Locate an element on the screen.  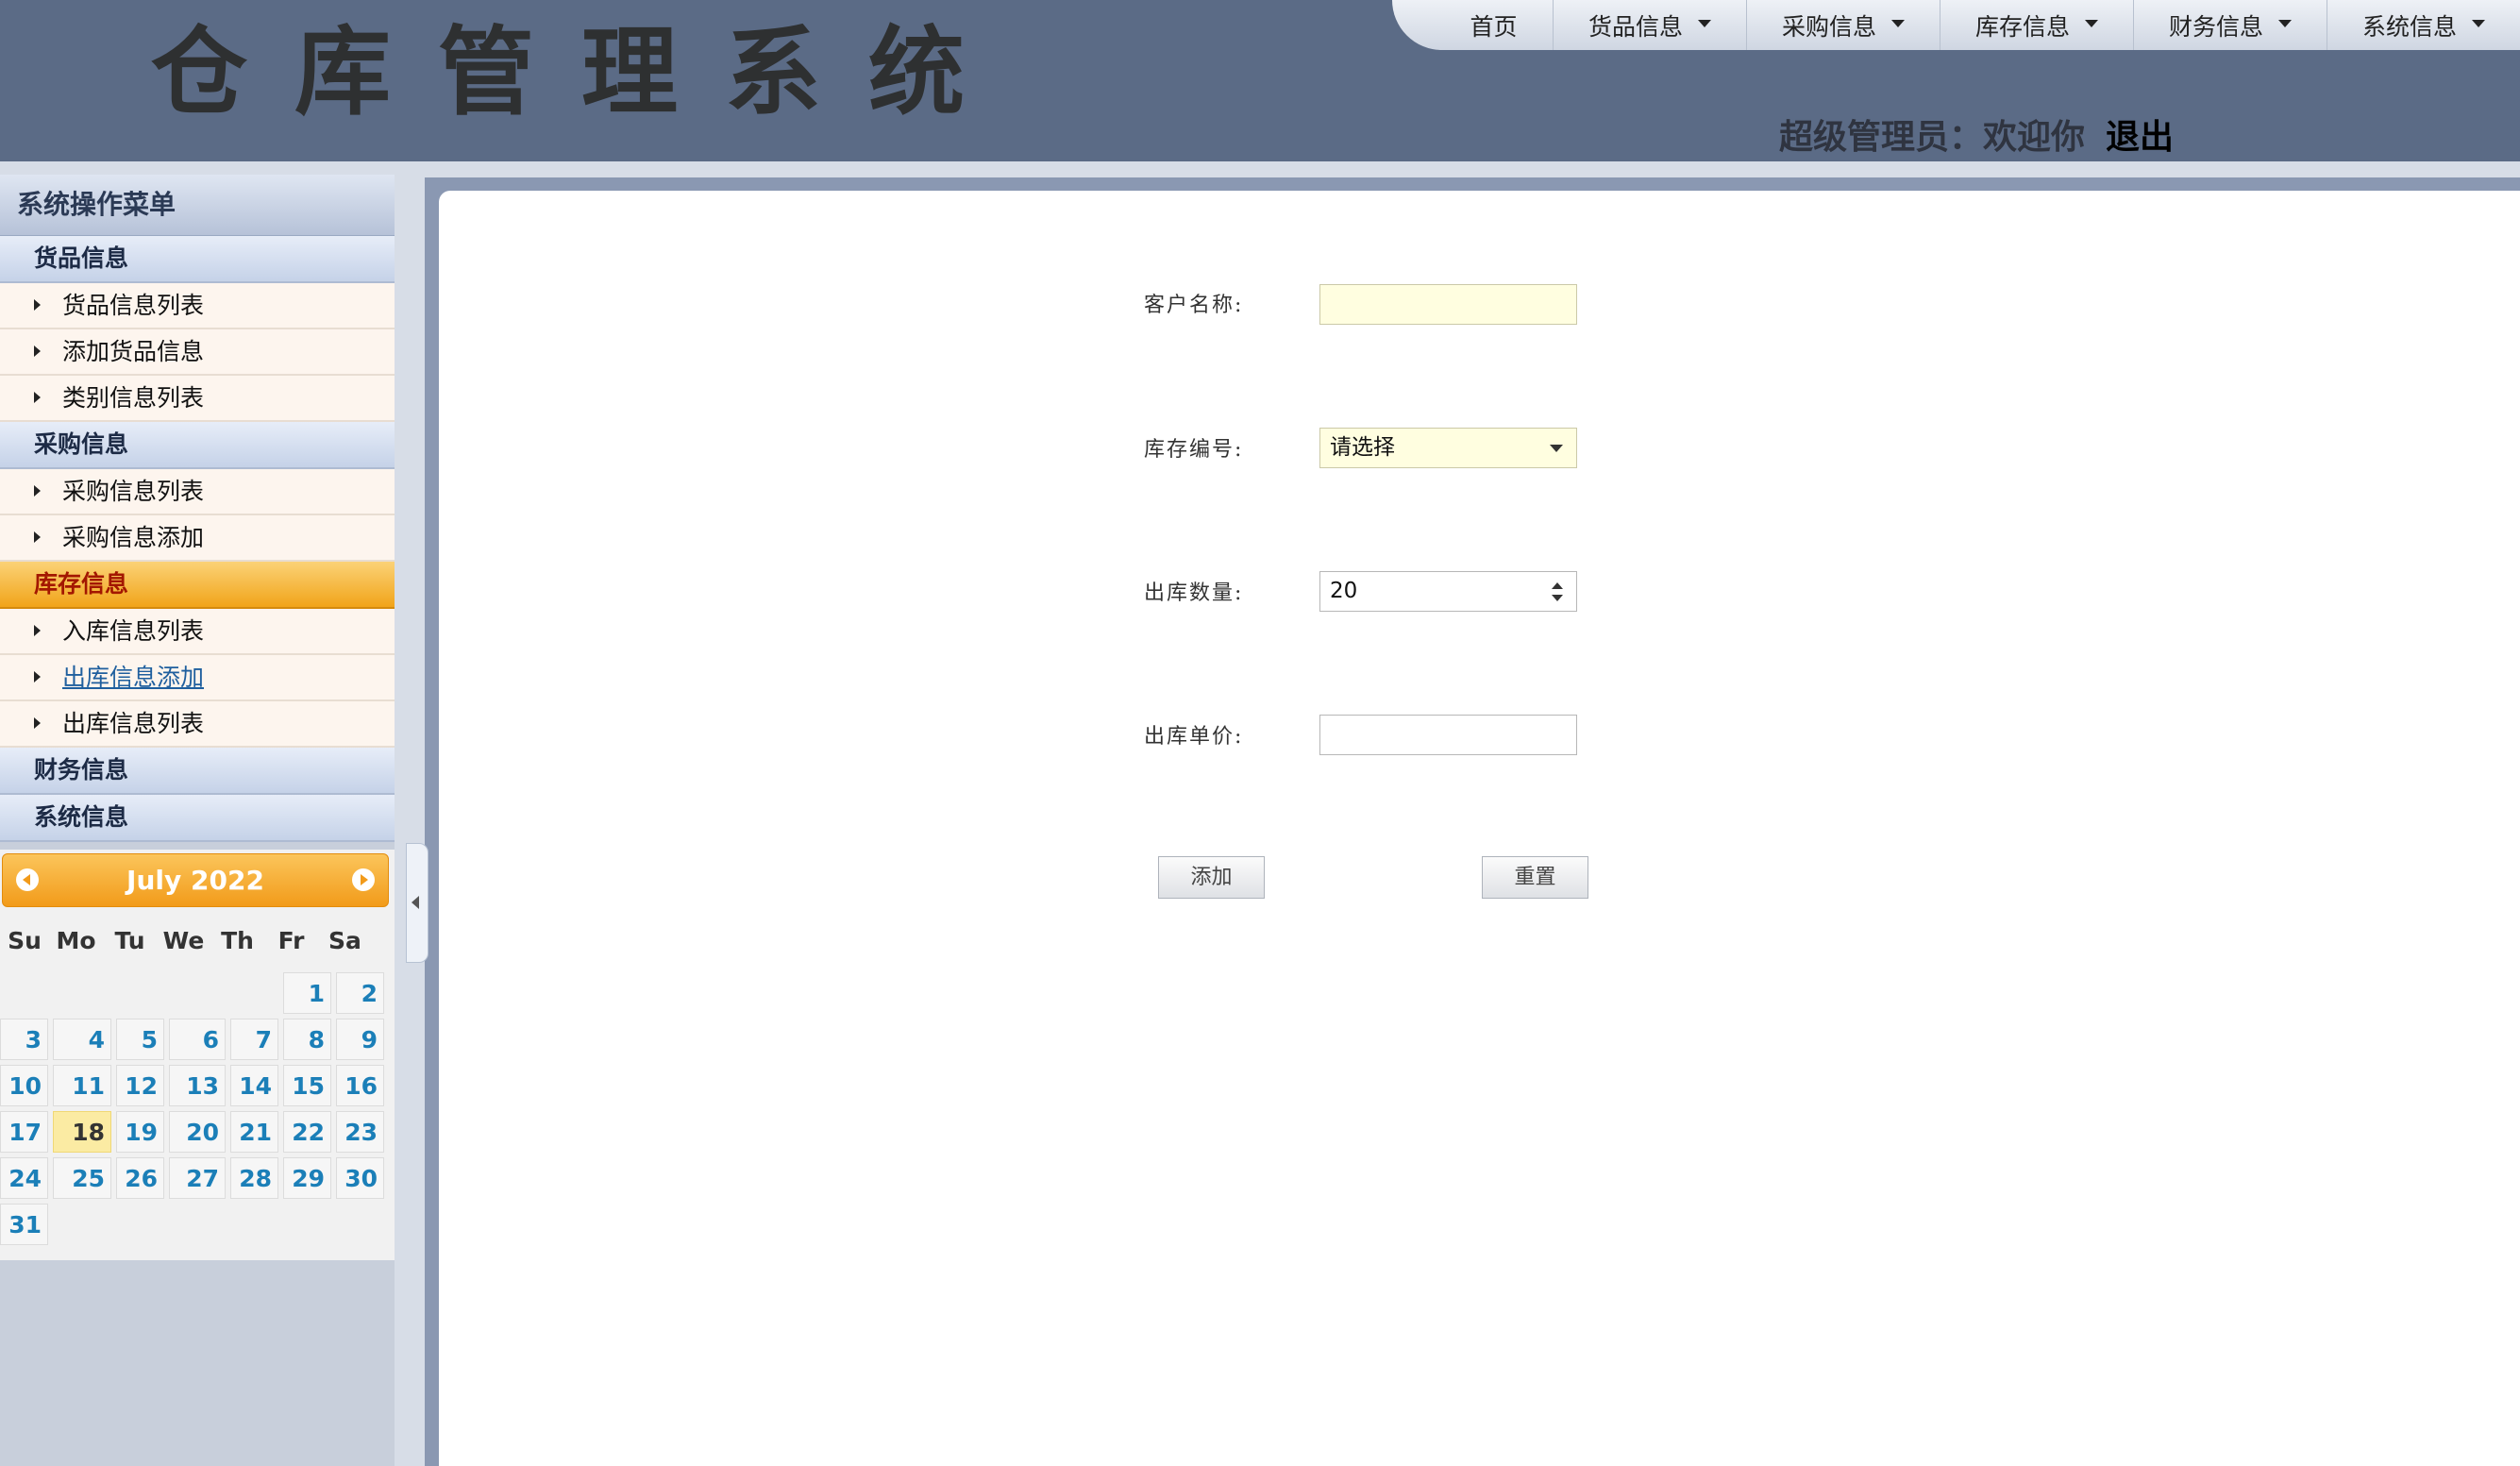
sidebar-item-label: 添加货品信息 is located at coordinates (133, 351).